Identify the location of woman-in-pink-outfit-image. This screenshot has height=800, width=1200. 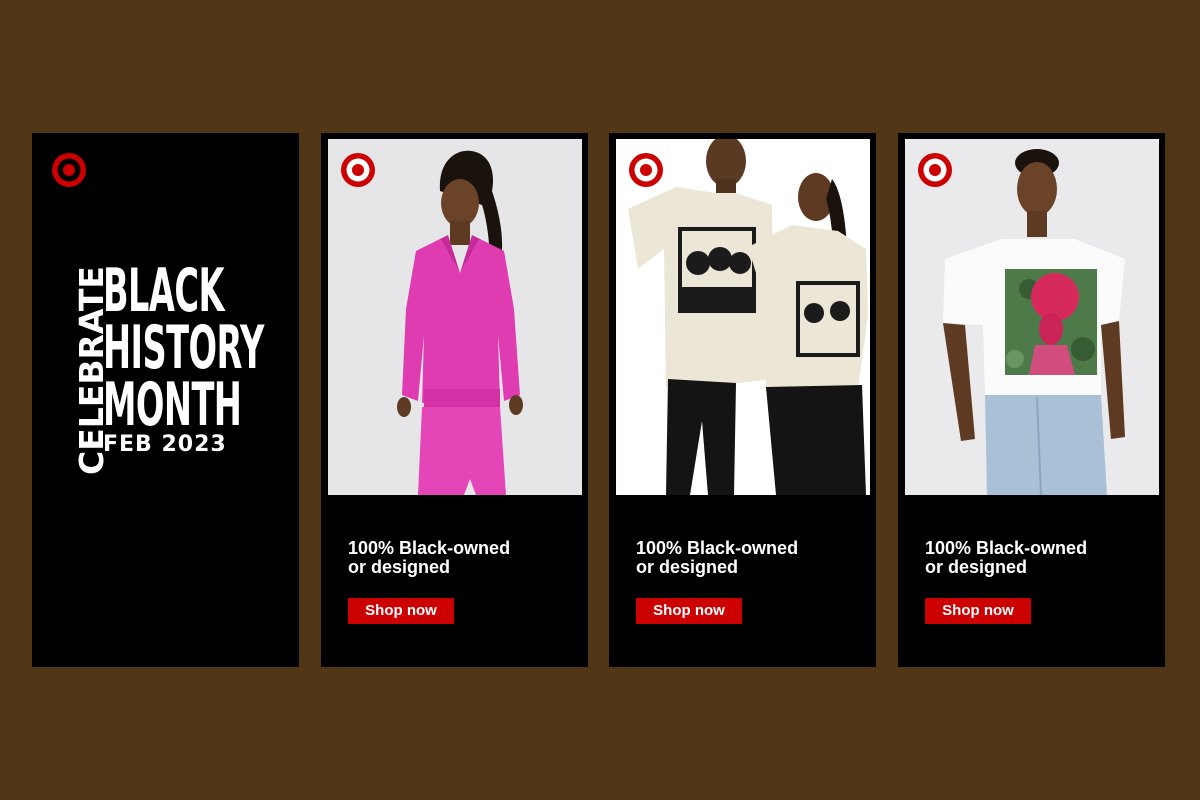
(455, 317).